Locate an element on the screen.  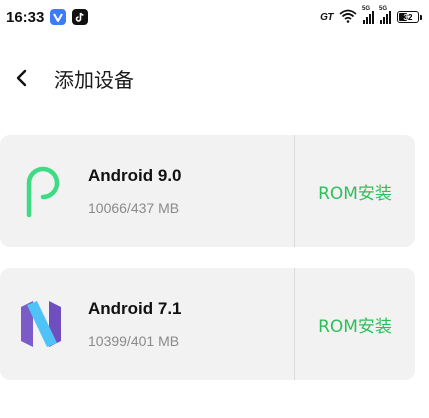
v-app-icon is located at coordinates (58, 17).